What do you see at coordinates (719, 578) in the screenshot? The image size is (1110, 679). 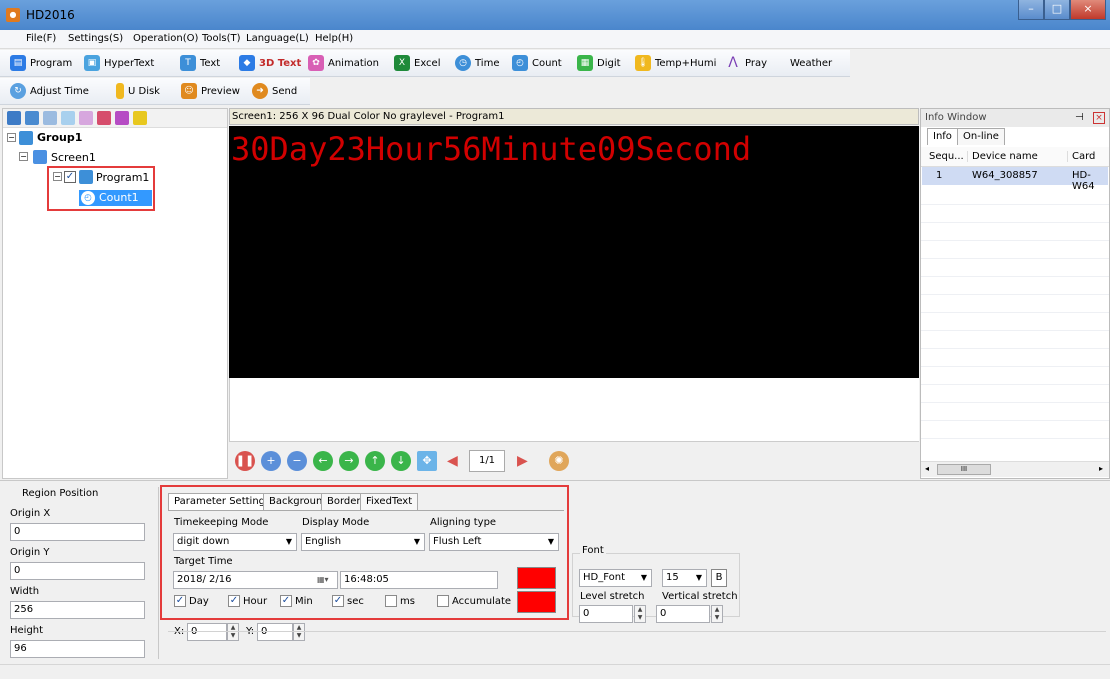 I see `bold-button: B` at bounding box center [719, 578].